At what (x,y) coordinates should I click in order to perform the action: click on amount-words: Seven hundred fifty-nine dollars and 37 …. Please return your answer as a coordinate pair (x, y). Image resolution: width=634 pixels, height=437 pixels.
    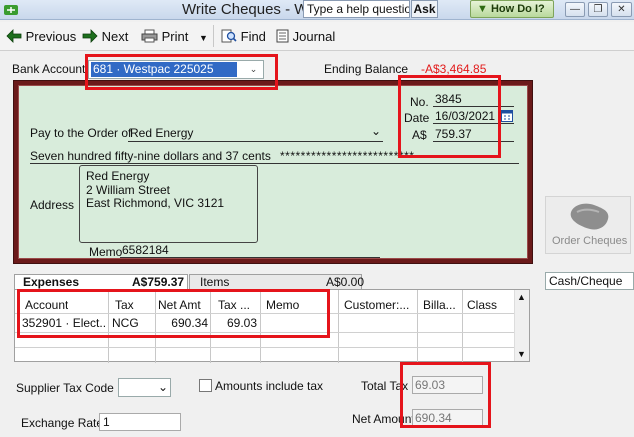
    Looking at the image, I should click on (150, 156).